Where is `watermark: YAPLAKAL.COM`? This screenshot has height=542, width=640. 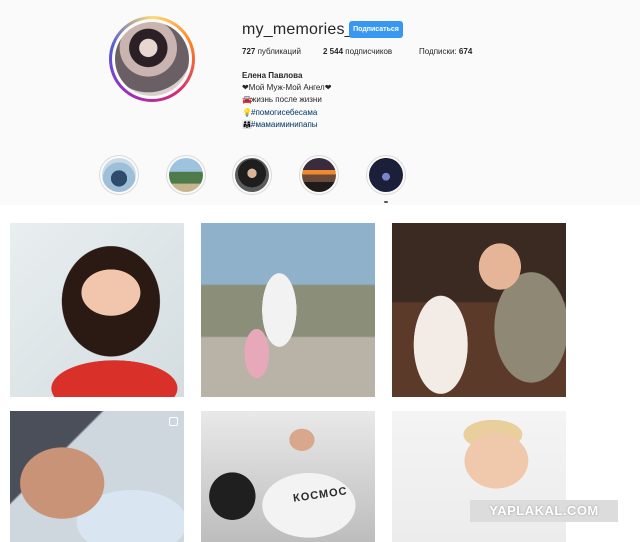
watermark: YAPLAKAL.COM is located at coordinates (544, 511).